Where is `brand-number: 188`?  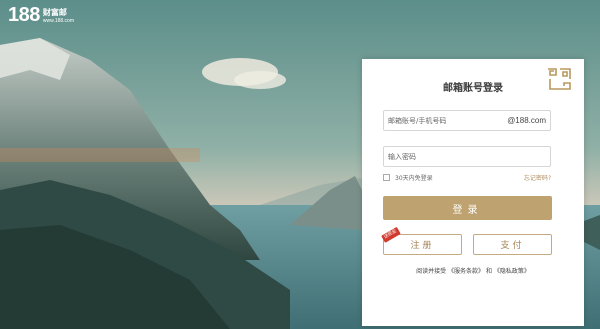
brand-number: 188 is located at coordinates (24, 15).